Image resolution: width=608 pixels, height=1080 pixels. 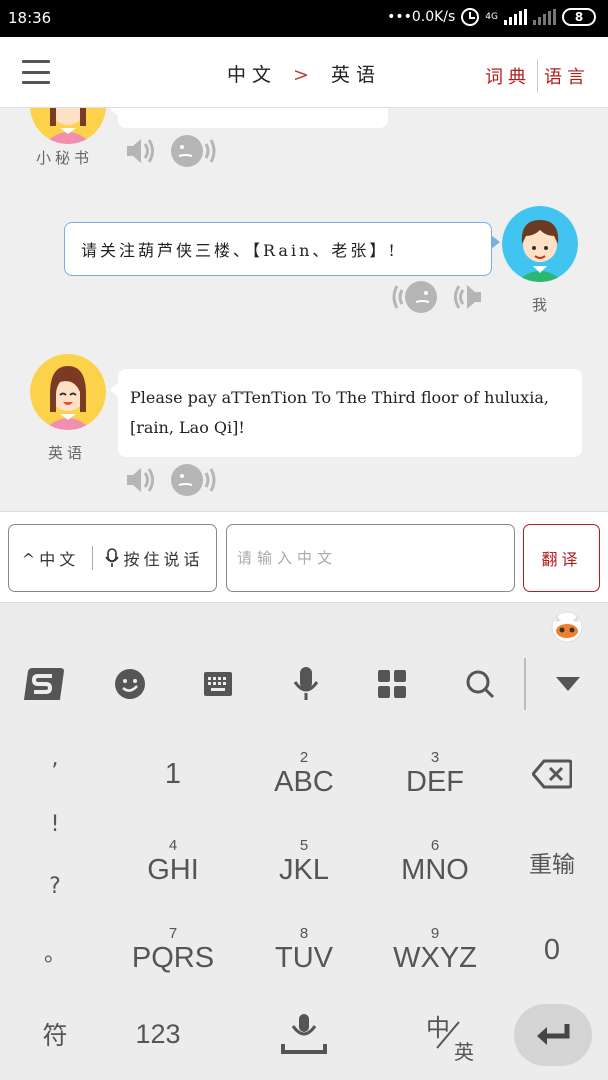 I want to click on key-1: 1, so click(x=173, y=774).